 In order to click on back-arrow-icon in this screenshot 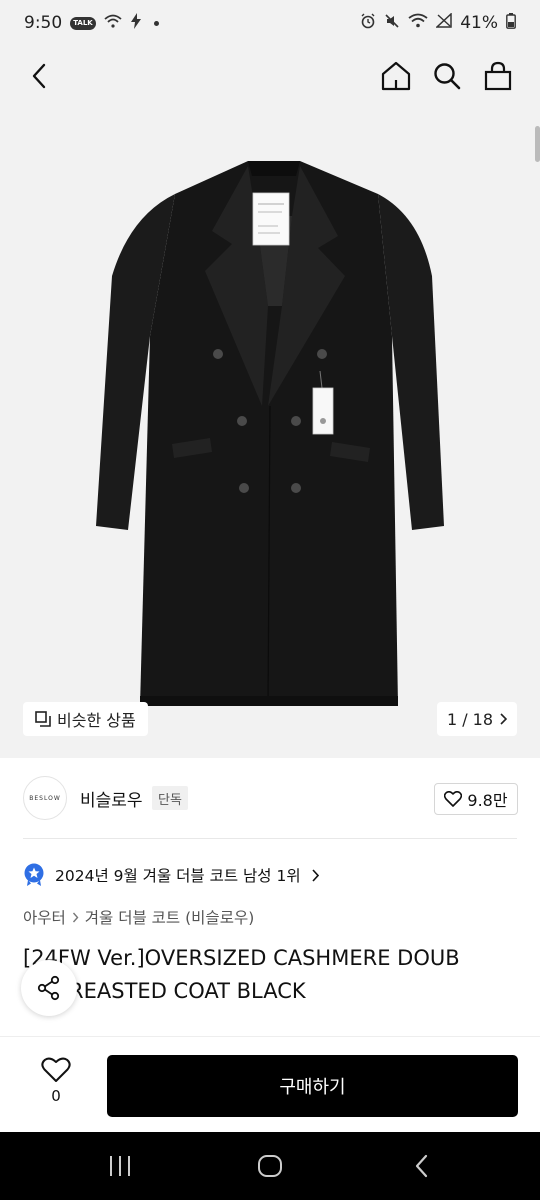, I will do `click(421, 1166)`.